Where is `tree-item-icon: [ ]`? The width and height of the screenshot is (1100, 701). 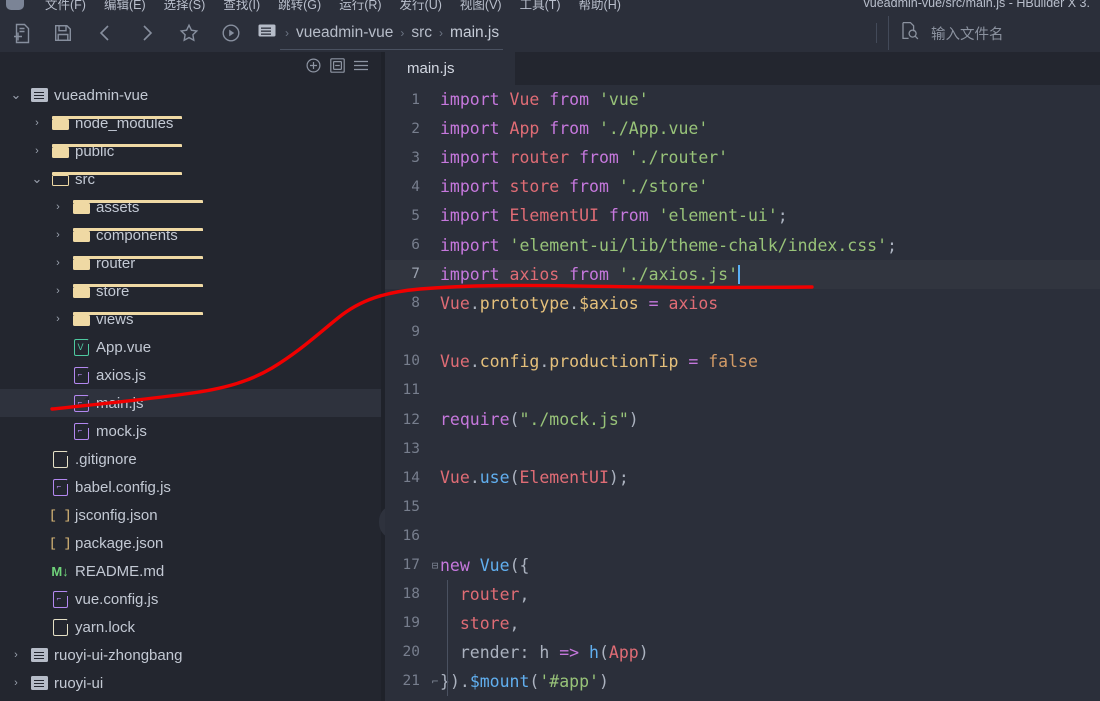 tree-item-icon: [ ] is located at coordinates (60, 515).